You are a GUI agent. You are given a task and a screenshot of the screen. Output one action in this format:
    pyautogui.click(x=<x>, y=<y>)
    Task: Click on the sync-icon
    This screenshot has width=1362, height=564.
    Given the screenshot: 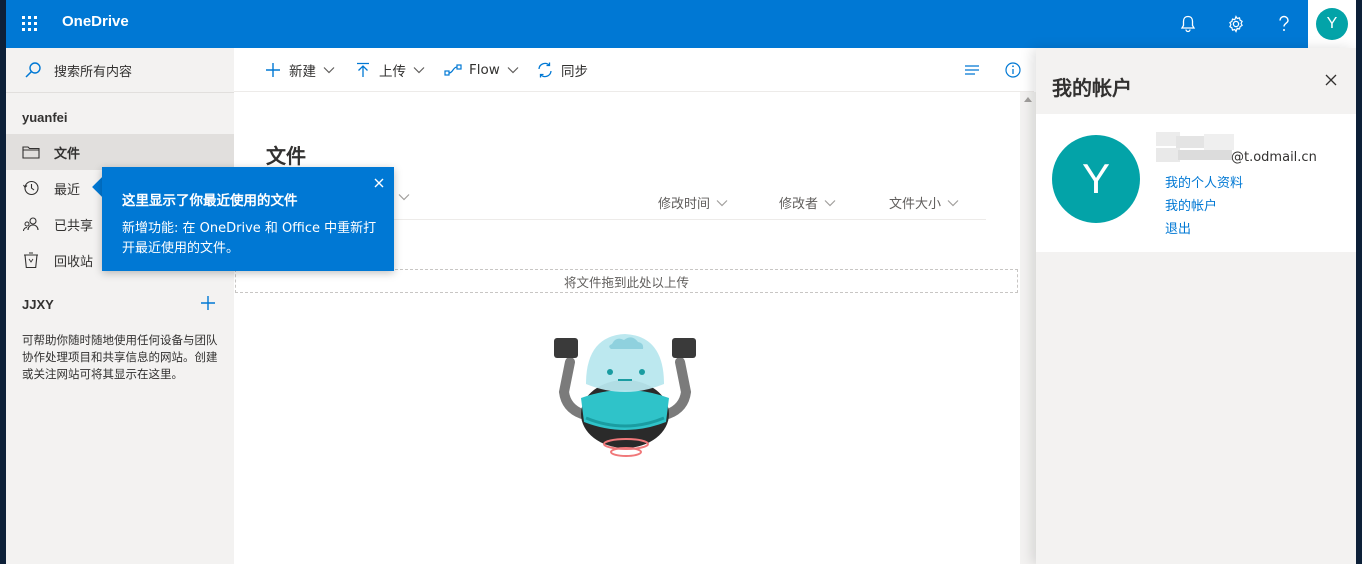 What is the action you would take?
    pyautogui.click(x=545, y=70)
    